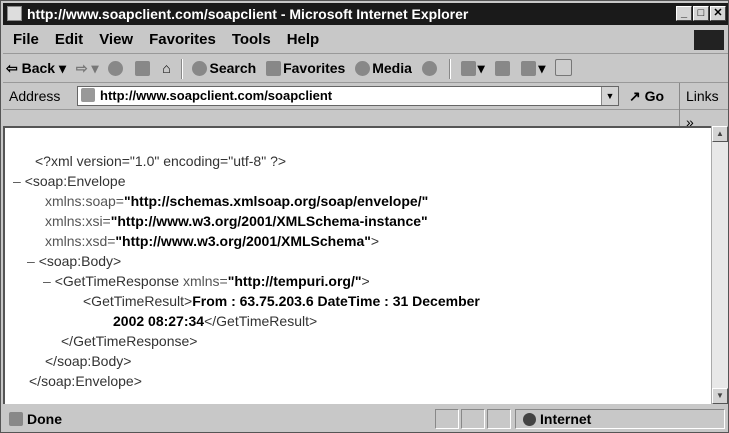 The width and height of the screenshot is (729, 433). Describe the element at coordinates (702, 96) in the screenshot. I see `links-label: Links` at that location.